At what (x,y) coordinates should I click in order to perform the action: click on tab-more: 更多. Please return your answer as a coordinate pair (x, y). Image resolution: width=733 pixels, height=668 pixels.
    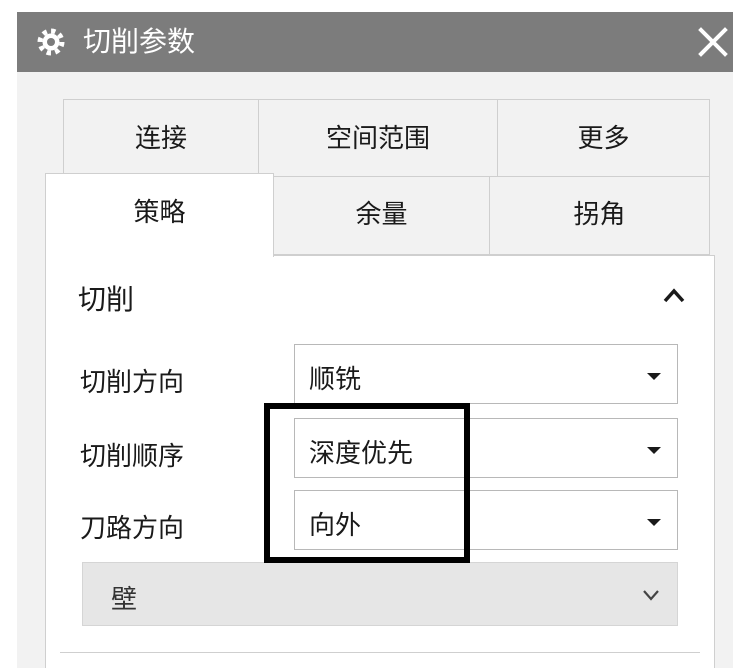
    Looking at the image, I should click on (603, 138).